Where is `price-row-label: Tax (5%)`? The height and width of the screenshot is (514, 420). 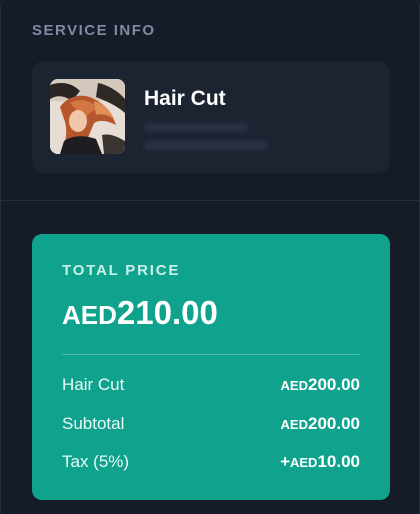 price-row-label: Tax (5%) is located at coordinates (96, 461).